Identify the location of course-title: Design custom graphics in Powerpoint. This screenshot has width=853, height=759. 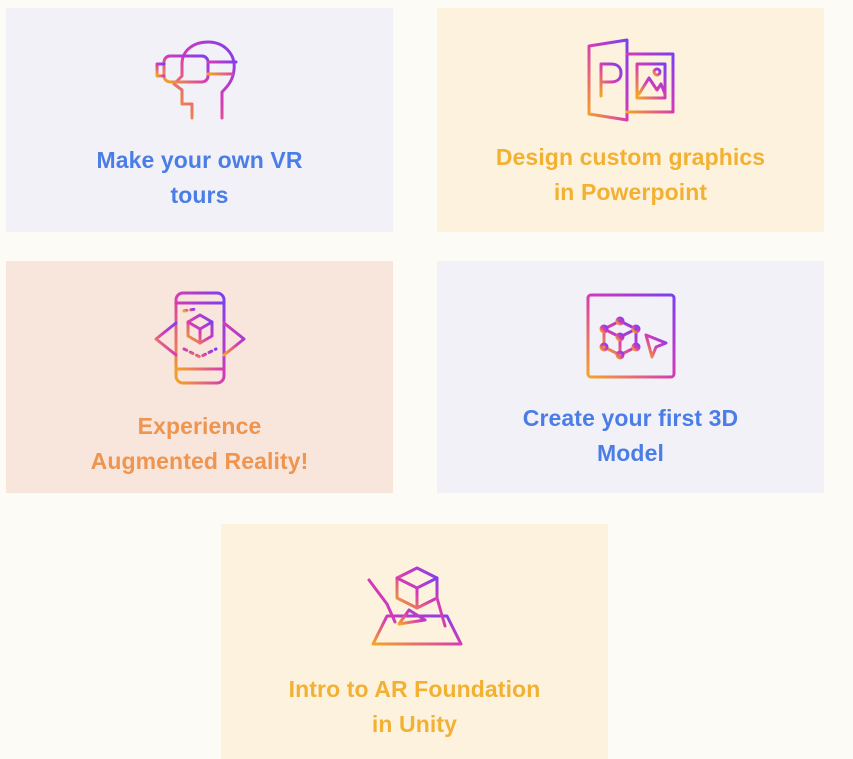
(630, 174).